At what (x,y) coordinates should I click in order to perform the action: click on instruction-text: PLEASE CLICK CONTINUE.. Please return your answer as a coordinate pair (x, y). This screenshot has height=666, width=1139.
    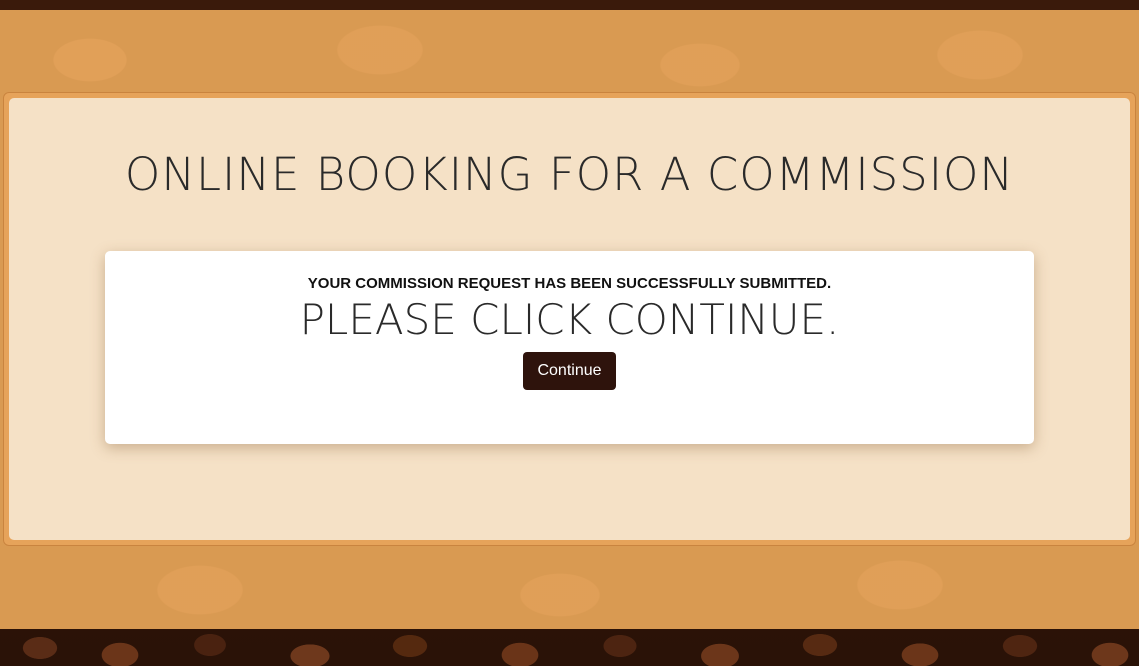
    Looking at the image, I should click on (569, 319).